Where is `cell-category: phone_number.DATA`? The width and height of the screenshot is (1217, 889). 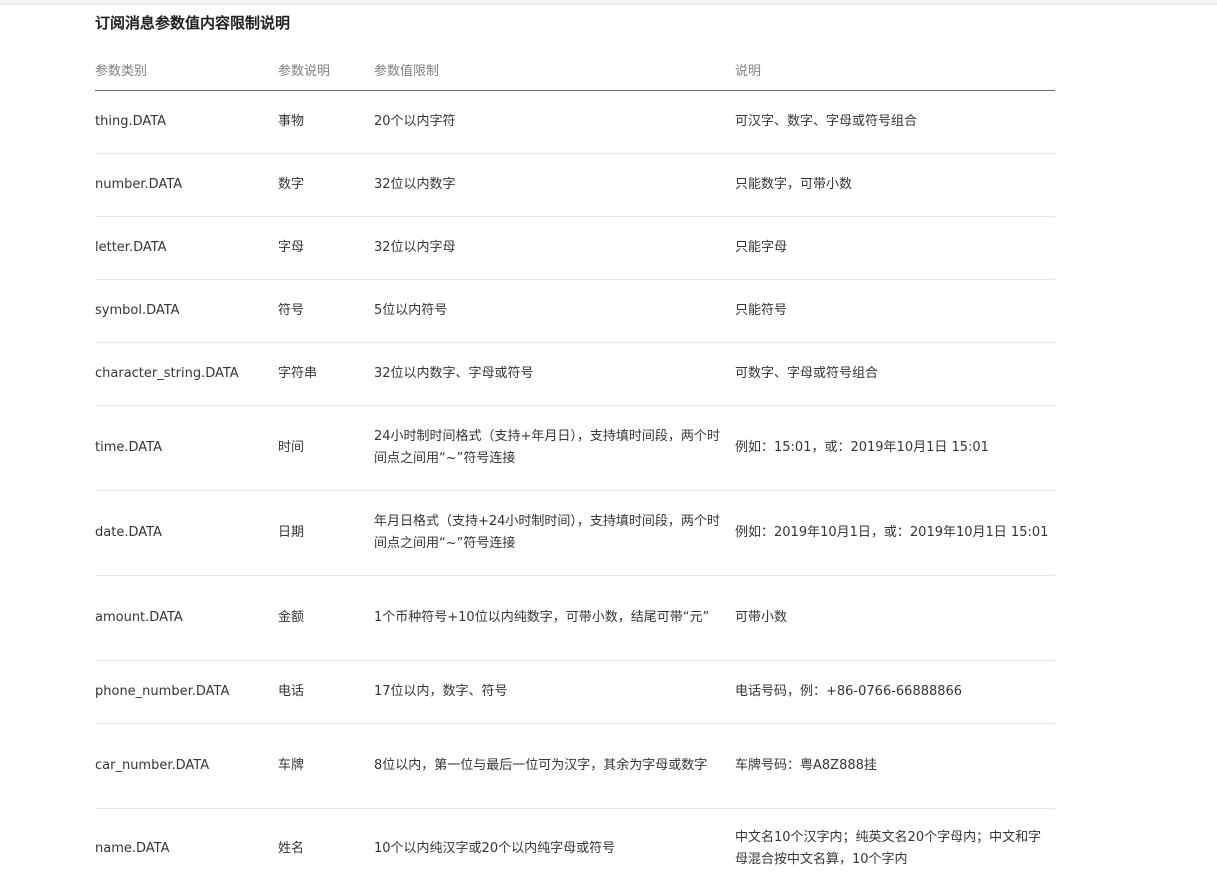
cell-category: phone_number.DATA is located at coordinates (186, 692).